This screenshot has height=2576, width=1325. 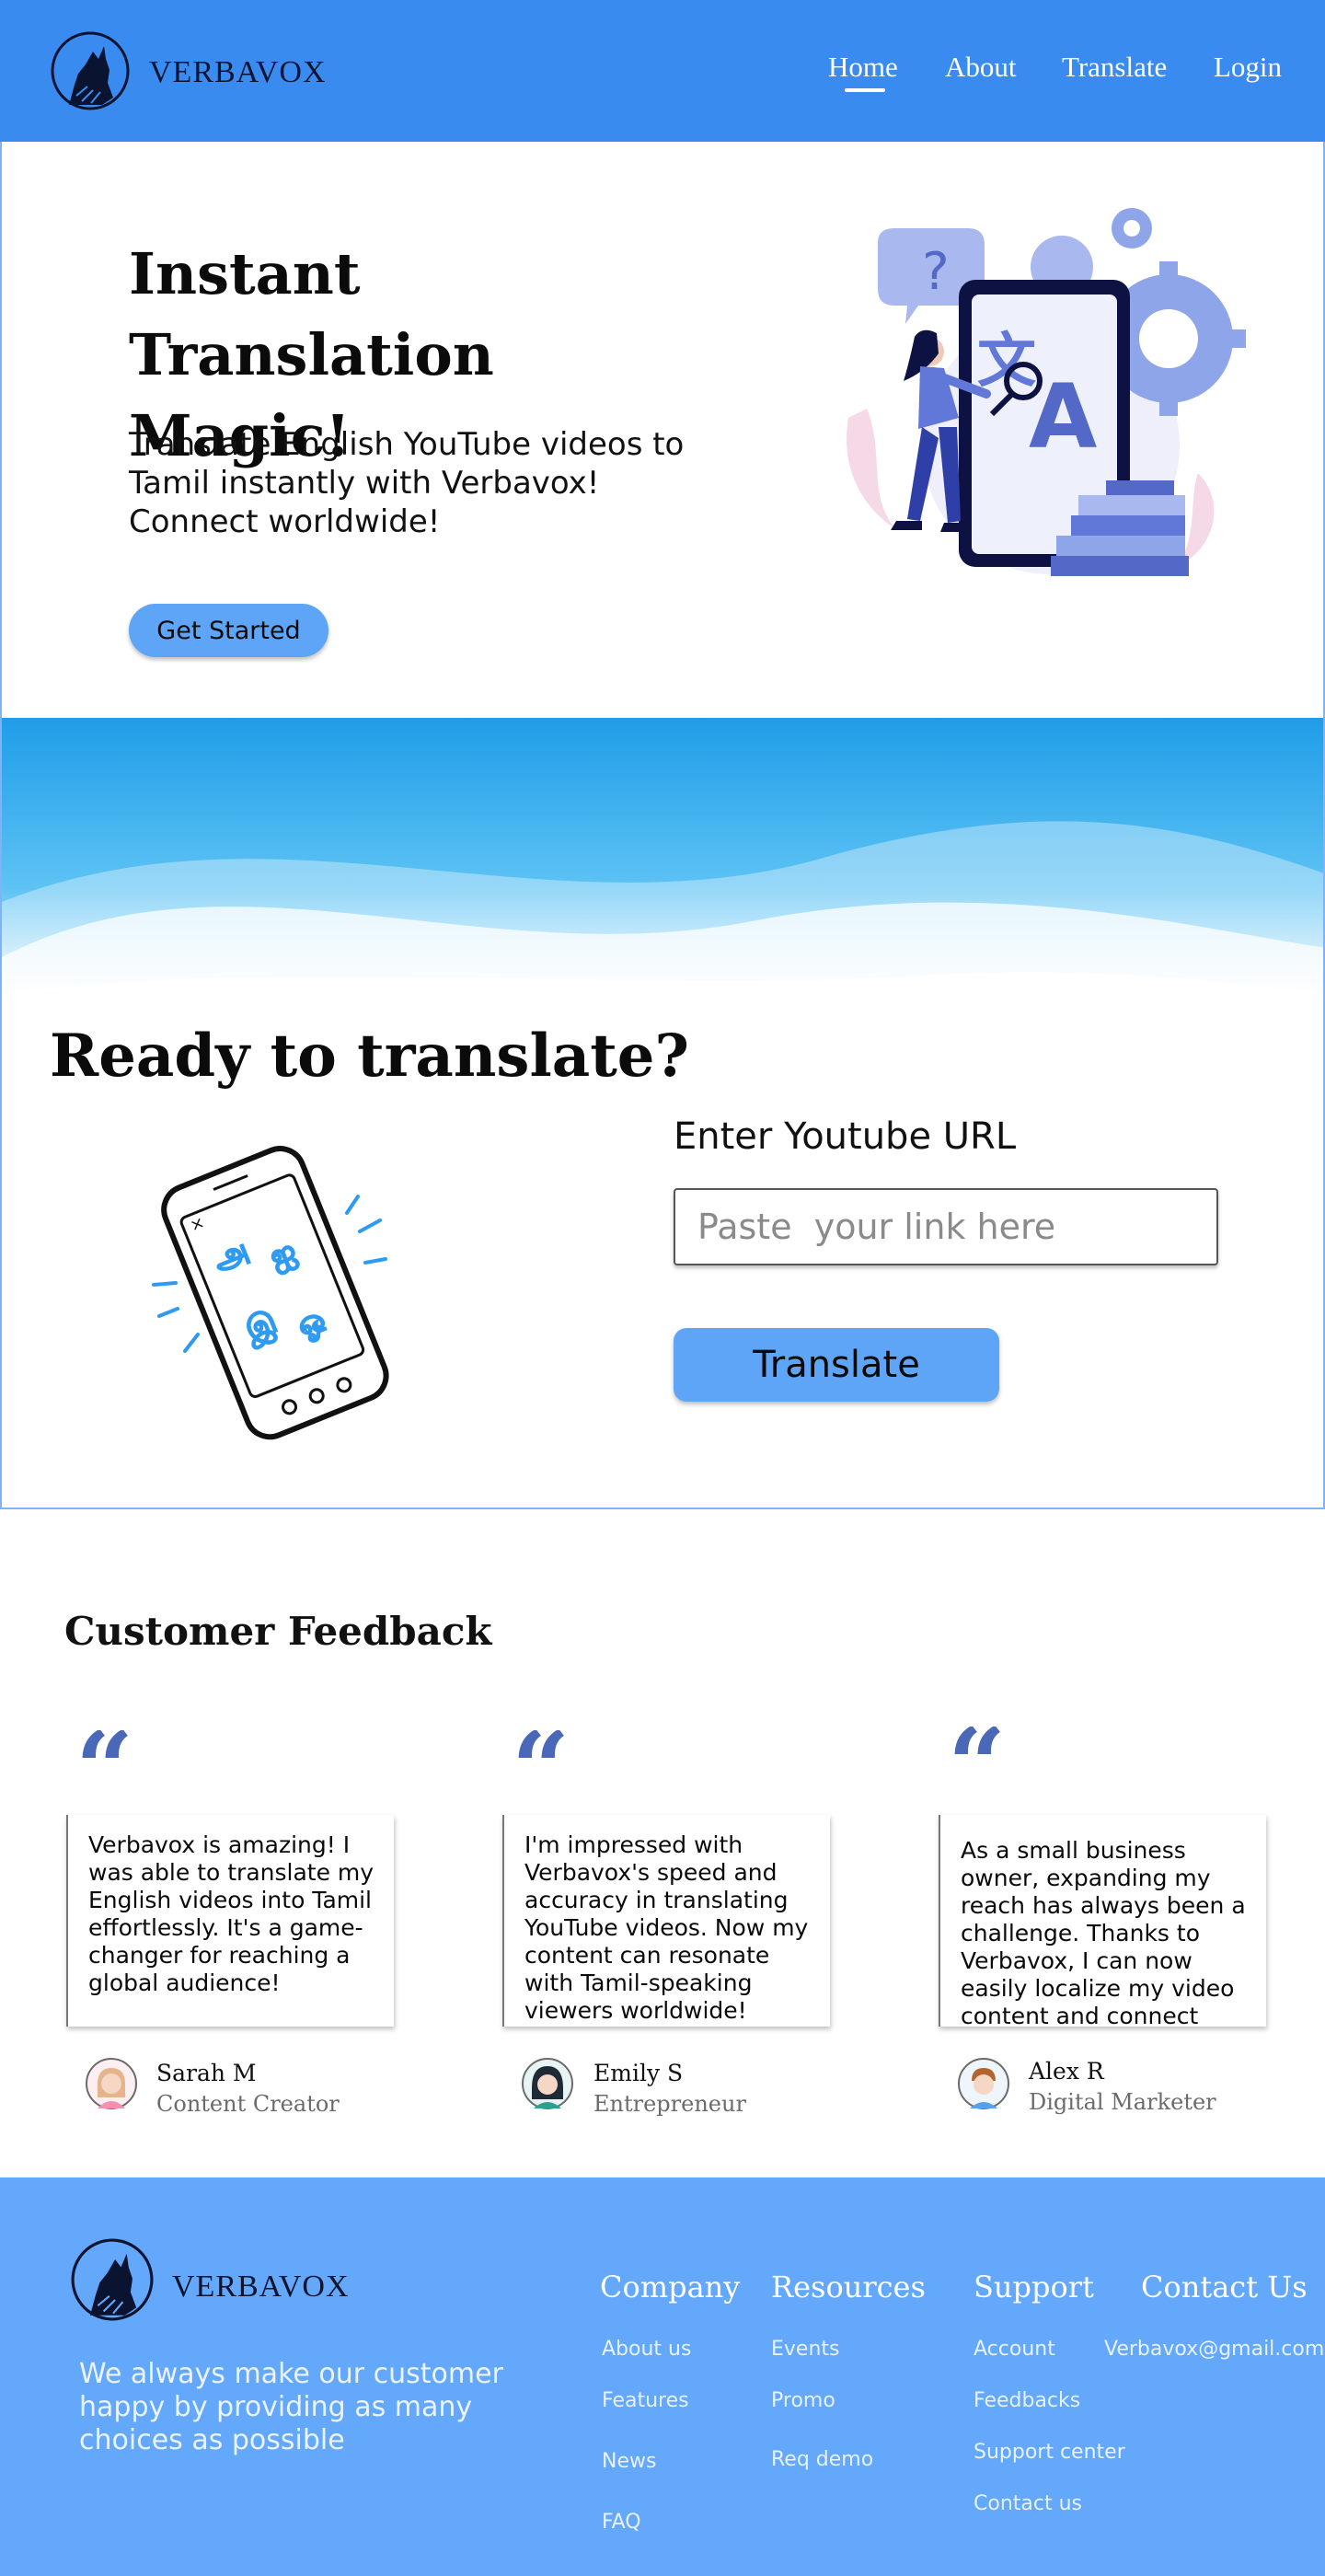 What do you see at coordinates (1066, 2071) in the screenshot?
I see `reviewer-name: Alex R` at bounding box center [1066, 2071].